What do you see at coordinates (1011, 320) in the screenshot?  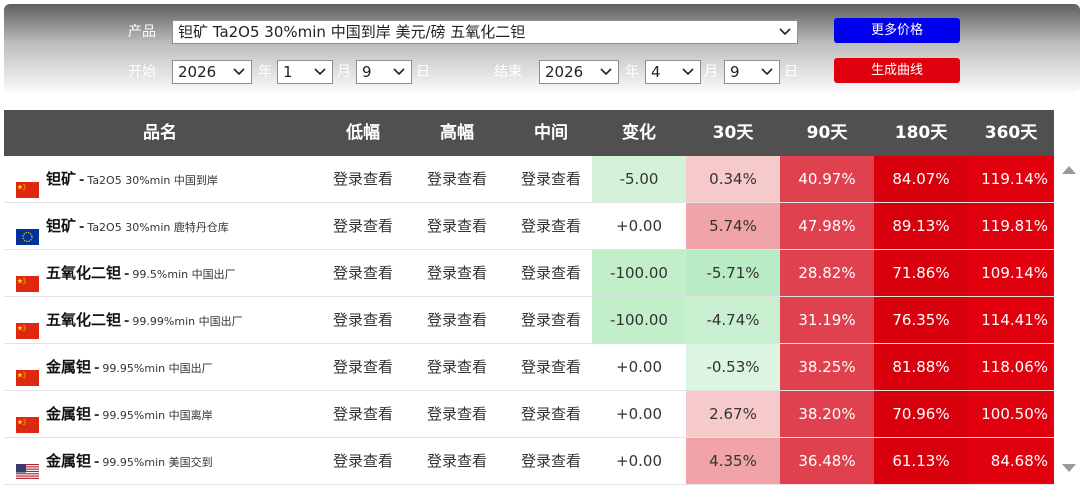 I see `d360-cell: 114.41%` at bounding box center [1011, 320].